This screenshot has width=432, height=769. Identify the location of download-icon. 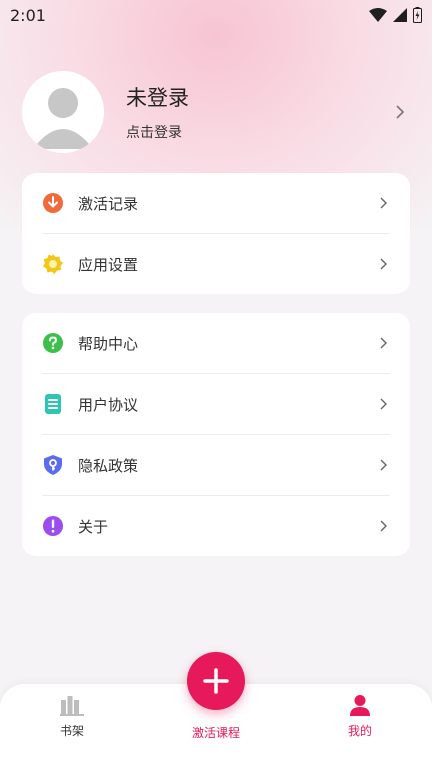
(53, 203).